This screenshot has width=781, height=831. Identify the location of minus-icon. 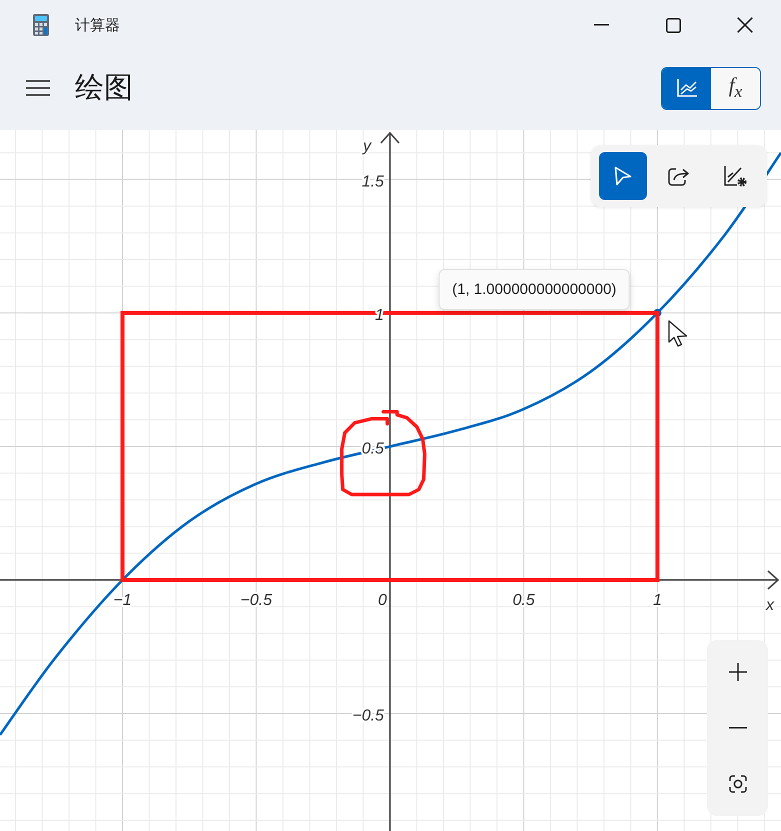
(737, 728).